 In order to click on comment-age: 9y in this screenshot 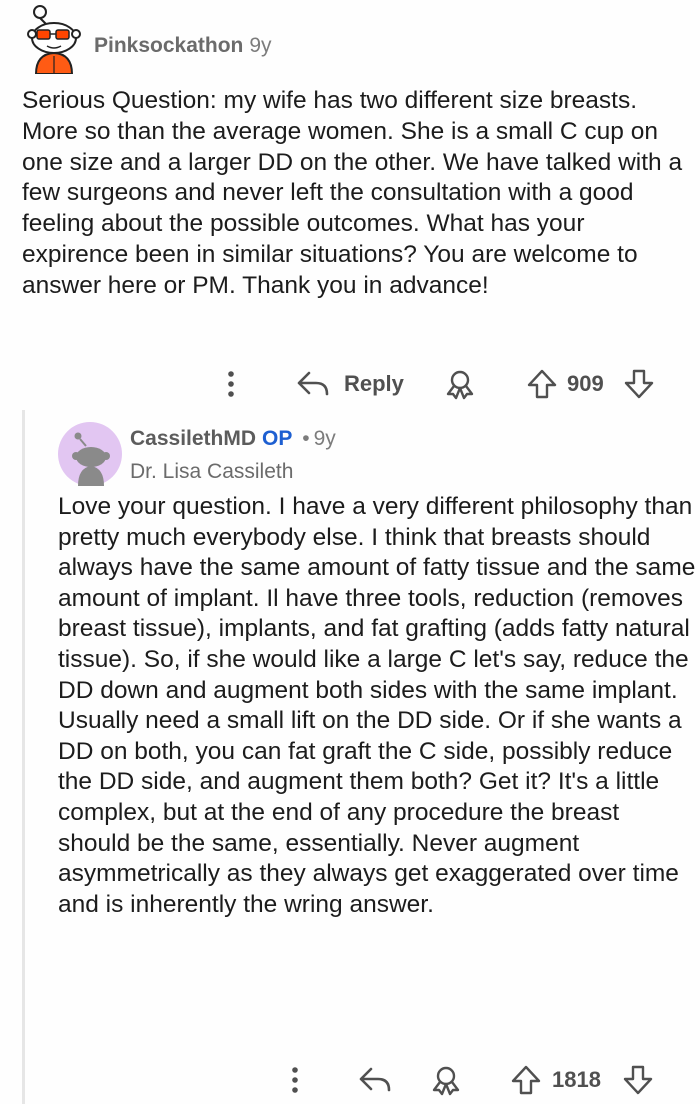, I will do `click(260, 45)`.